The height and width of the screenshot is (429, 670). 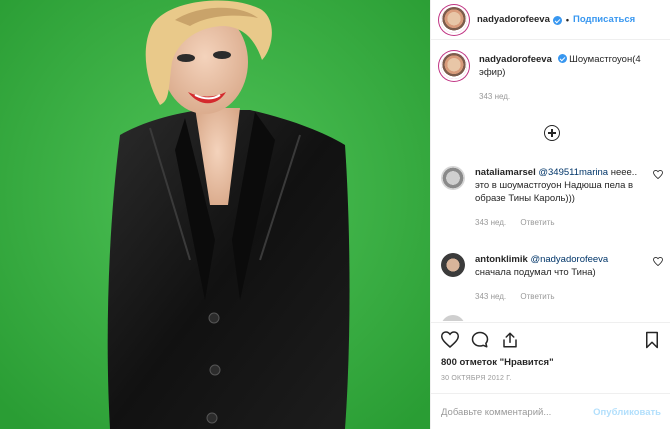 What do you see at coordinates (569, 259) in the screenshot?
I see `comment-mention: @nadyadorofeeva` at bounding box center [569, 259].